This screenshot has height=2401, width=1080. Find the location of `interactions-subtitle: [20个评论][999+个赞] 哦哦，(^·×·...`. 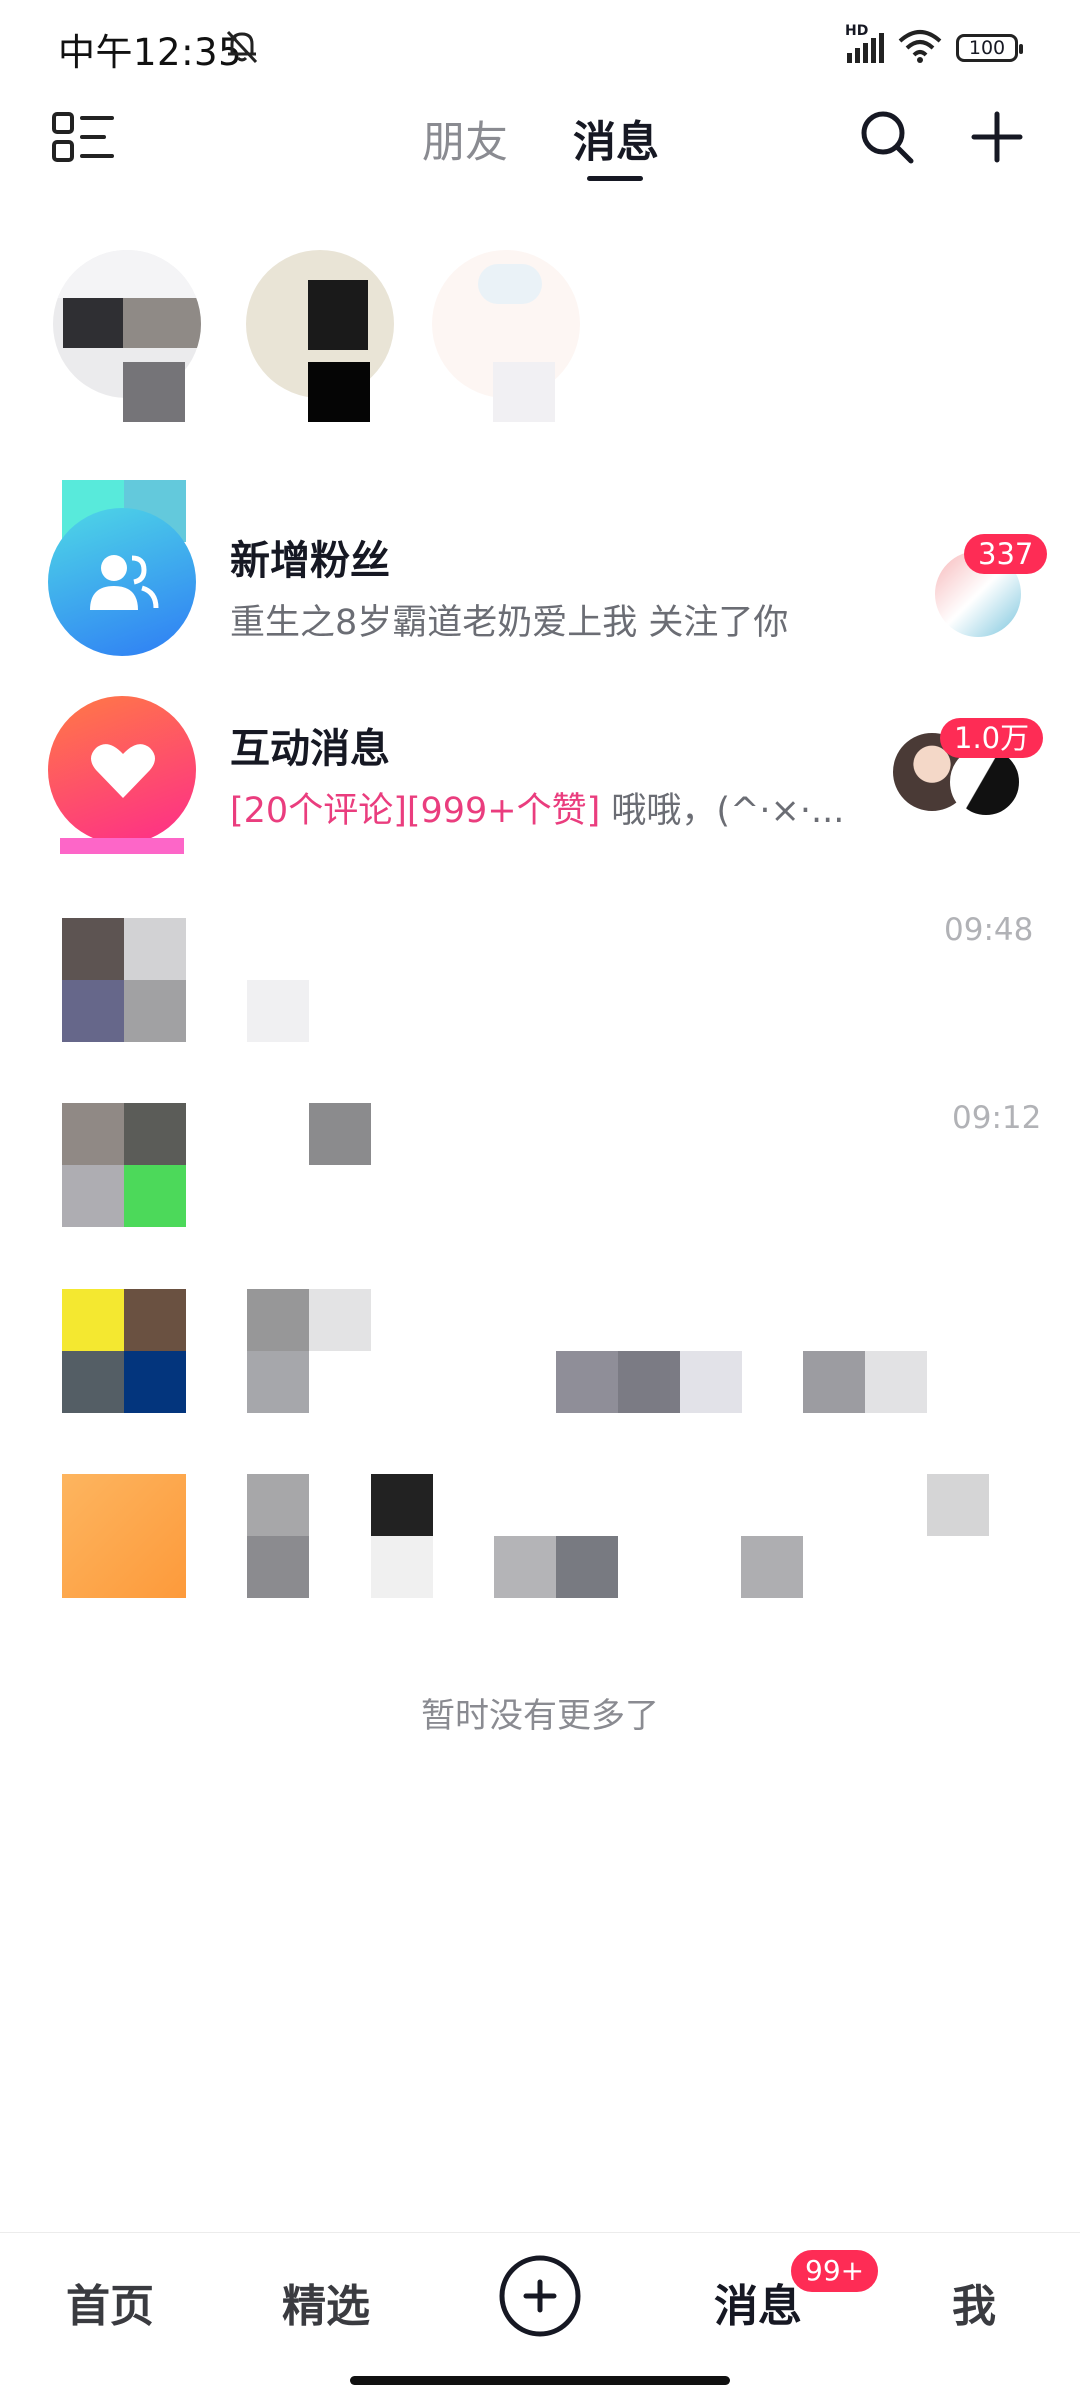

interactions-subtitle: [20个评论][999+个赞] 哦哦，(^·×·... is located at coordinates (537, 807).